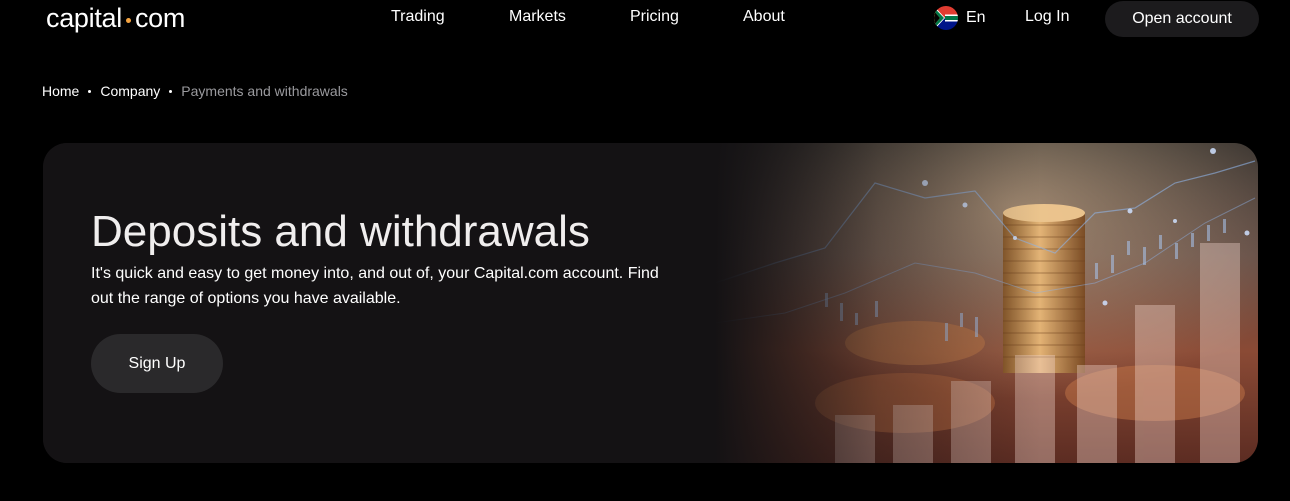 The height and width of the screenshot is (501, 1290). I want to click on sign-up-button: Sign Up, so click(157, 363).